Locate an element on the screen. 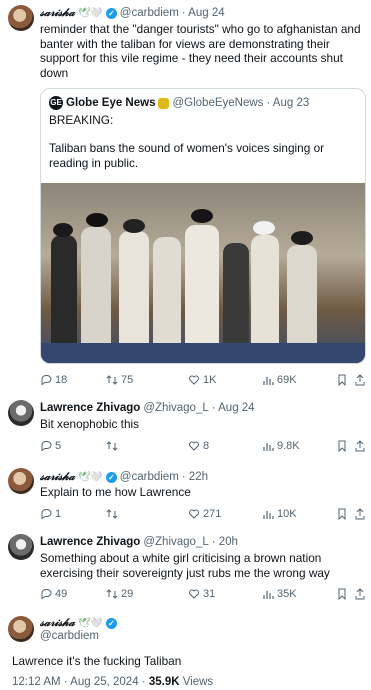  reply-button: 5 is located at coordinates (50, 446).